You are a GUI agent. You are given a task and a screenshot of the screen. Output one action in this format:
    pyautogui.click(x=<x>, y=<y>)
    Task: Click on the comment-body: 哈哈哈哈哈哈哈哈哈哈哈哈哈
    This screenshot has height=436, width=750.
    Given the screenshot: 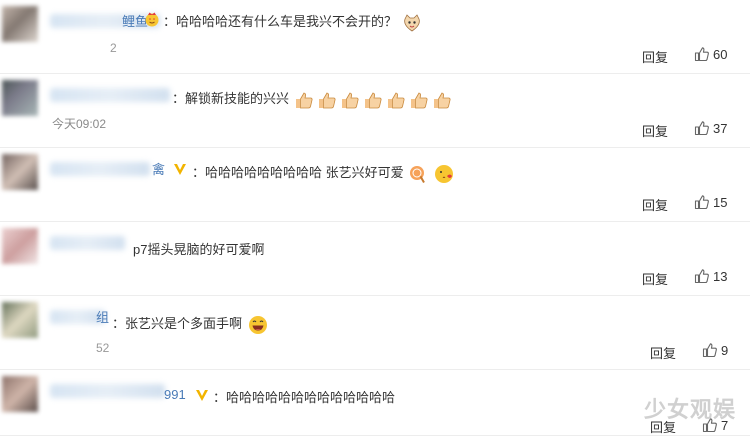 What is the action you would take?
    pyautogui.click(x=311, y=397)
    